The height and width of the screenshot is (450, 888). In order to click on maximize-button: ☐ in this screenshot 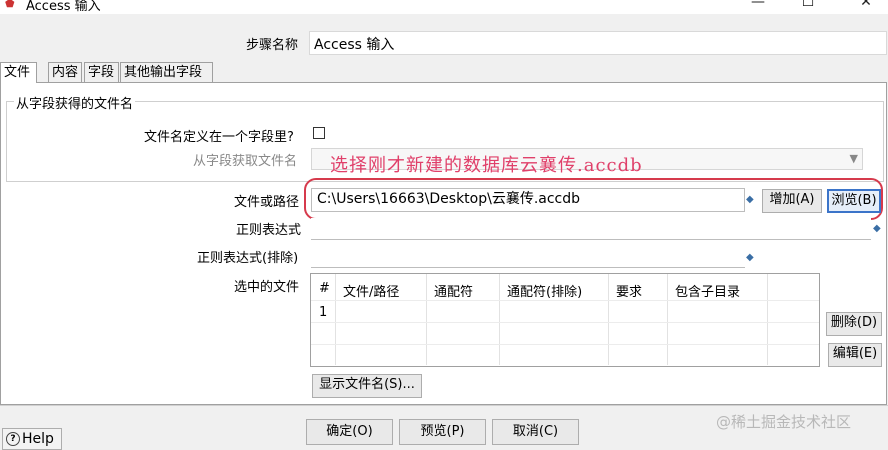, I will do `click(808, 6)`.